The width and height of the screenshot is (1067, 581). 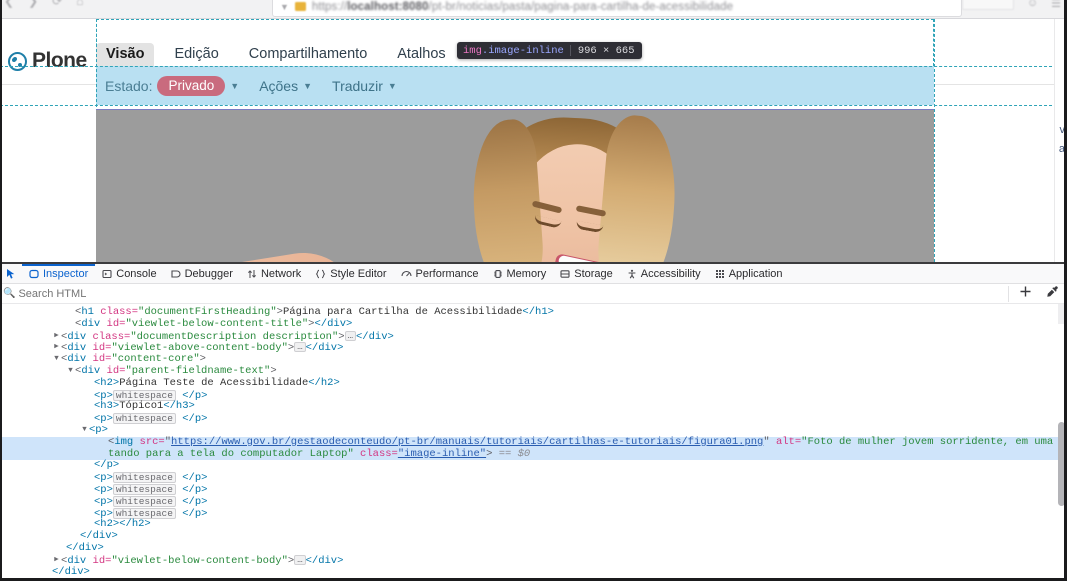 What do you see at coordinates (47, 61) in the screenshot?
I see `plone-logo: Plone` at bounding box center [47, 61].